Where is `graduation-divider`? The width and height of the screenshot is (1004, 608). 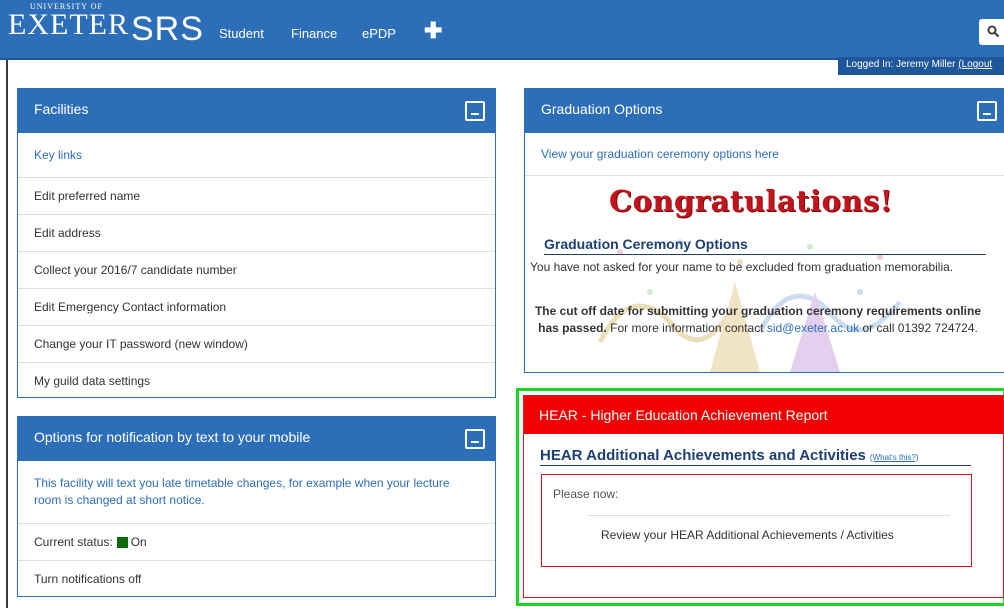 graduation-divider is located at coordinates (764, 175).